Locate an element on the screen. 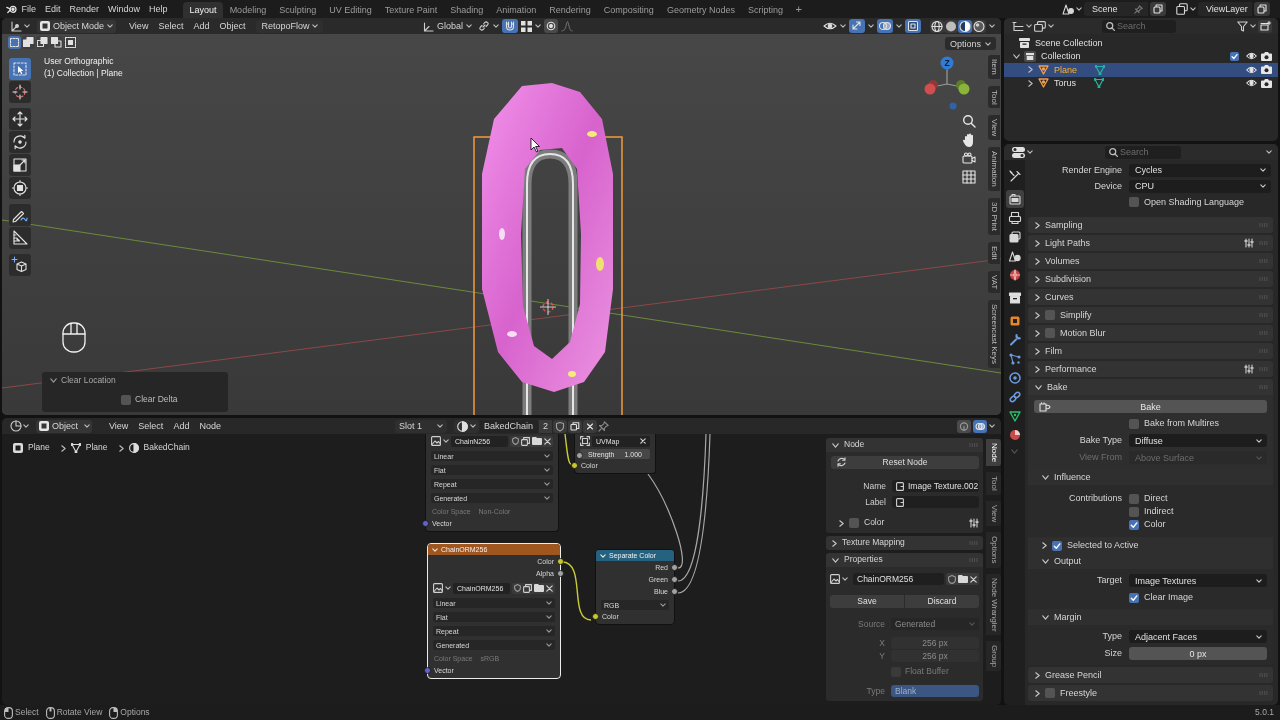  reset-button: Reset Node is located at coordinates (905, 462).